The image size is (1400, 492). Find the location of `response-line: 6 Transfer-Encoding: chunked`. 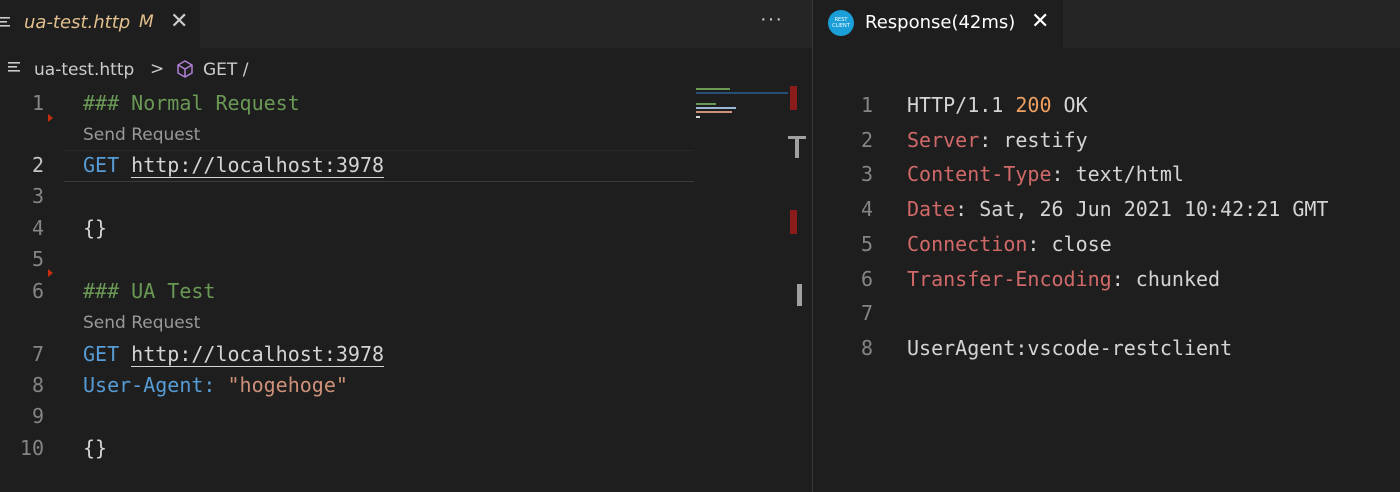

response-line: 6 Transfer-Encoding: chunked is located at coordinates (1106, 279).